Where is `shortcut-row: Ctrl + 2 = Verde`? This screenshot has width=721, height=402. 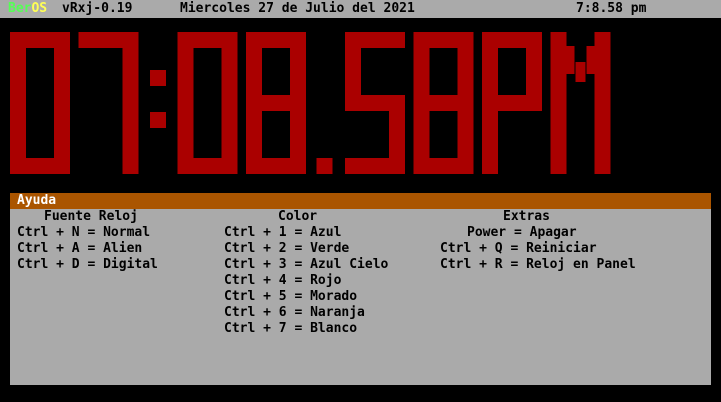
shortcut-row: Ctrl + 2 = Verde is located at coordinates (287, 248).